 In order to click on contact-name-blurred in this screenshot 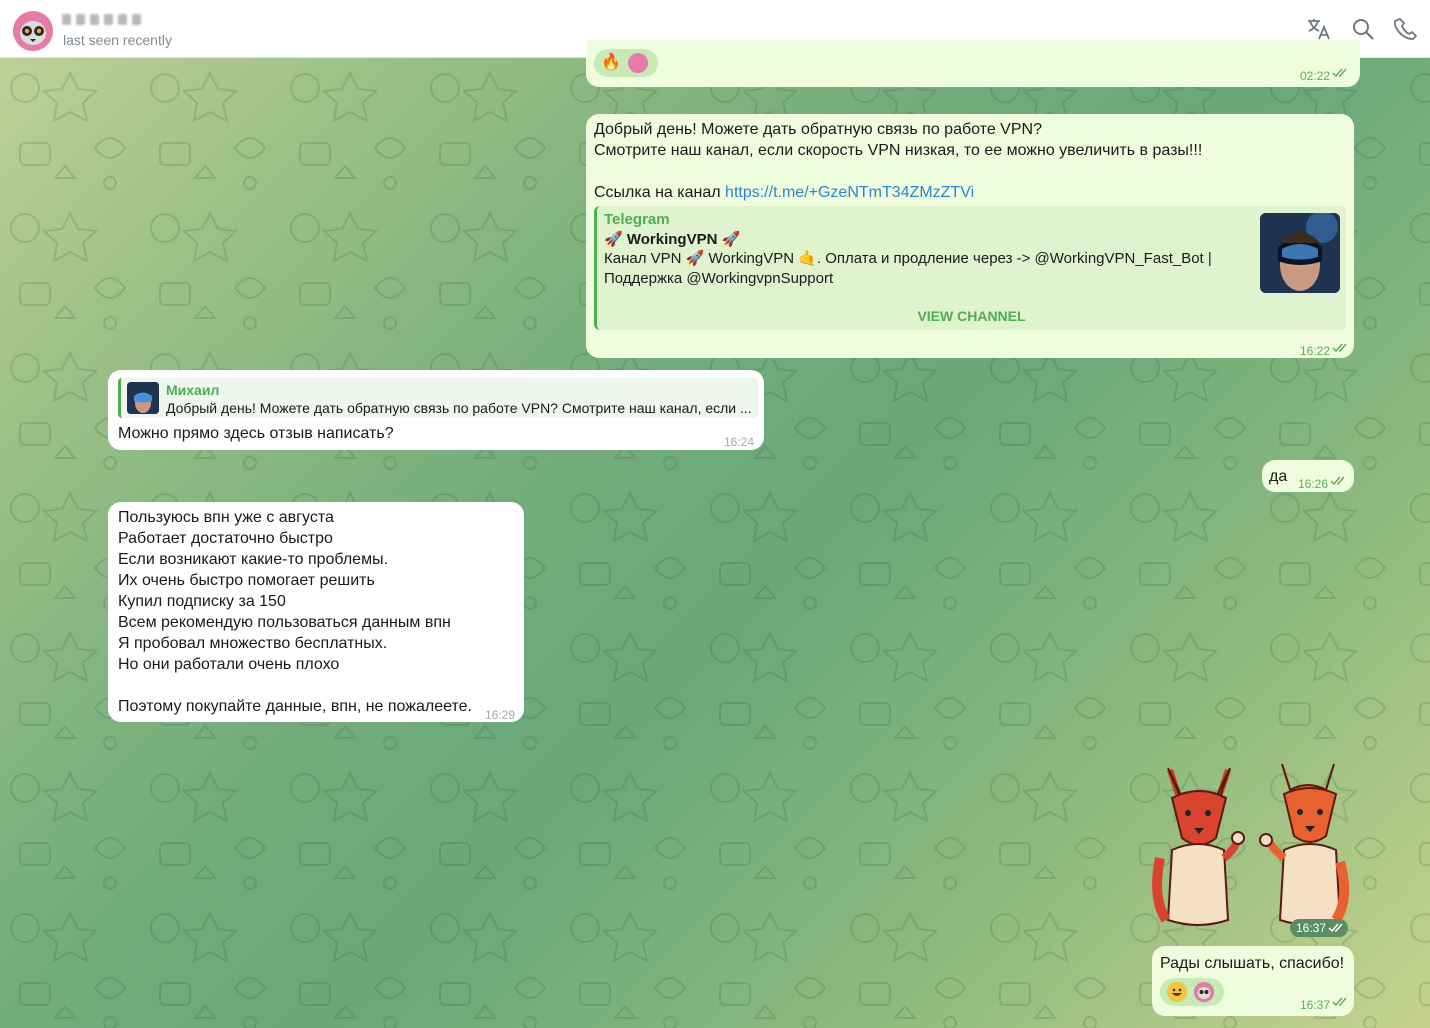, I will do `click(107, 19)`.